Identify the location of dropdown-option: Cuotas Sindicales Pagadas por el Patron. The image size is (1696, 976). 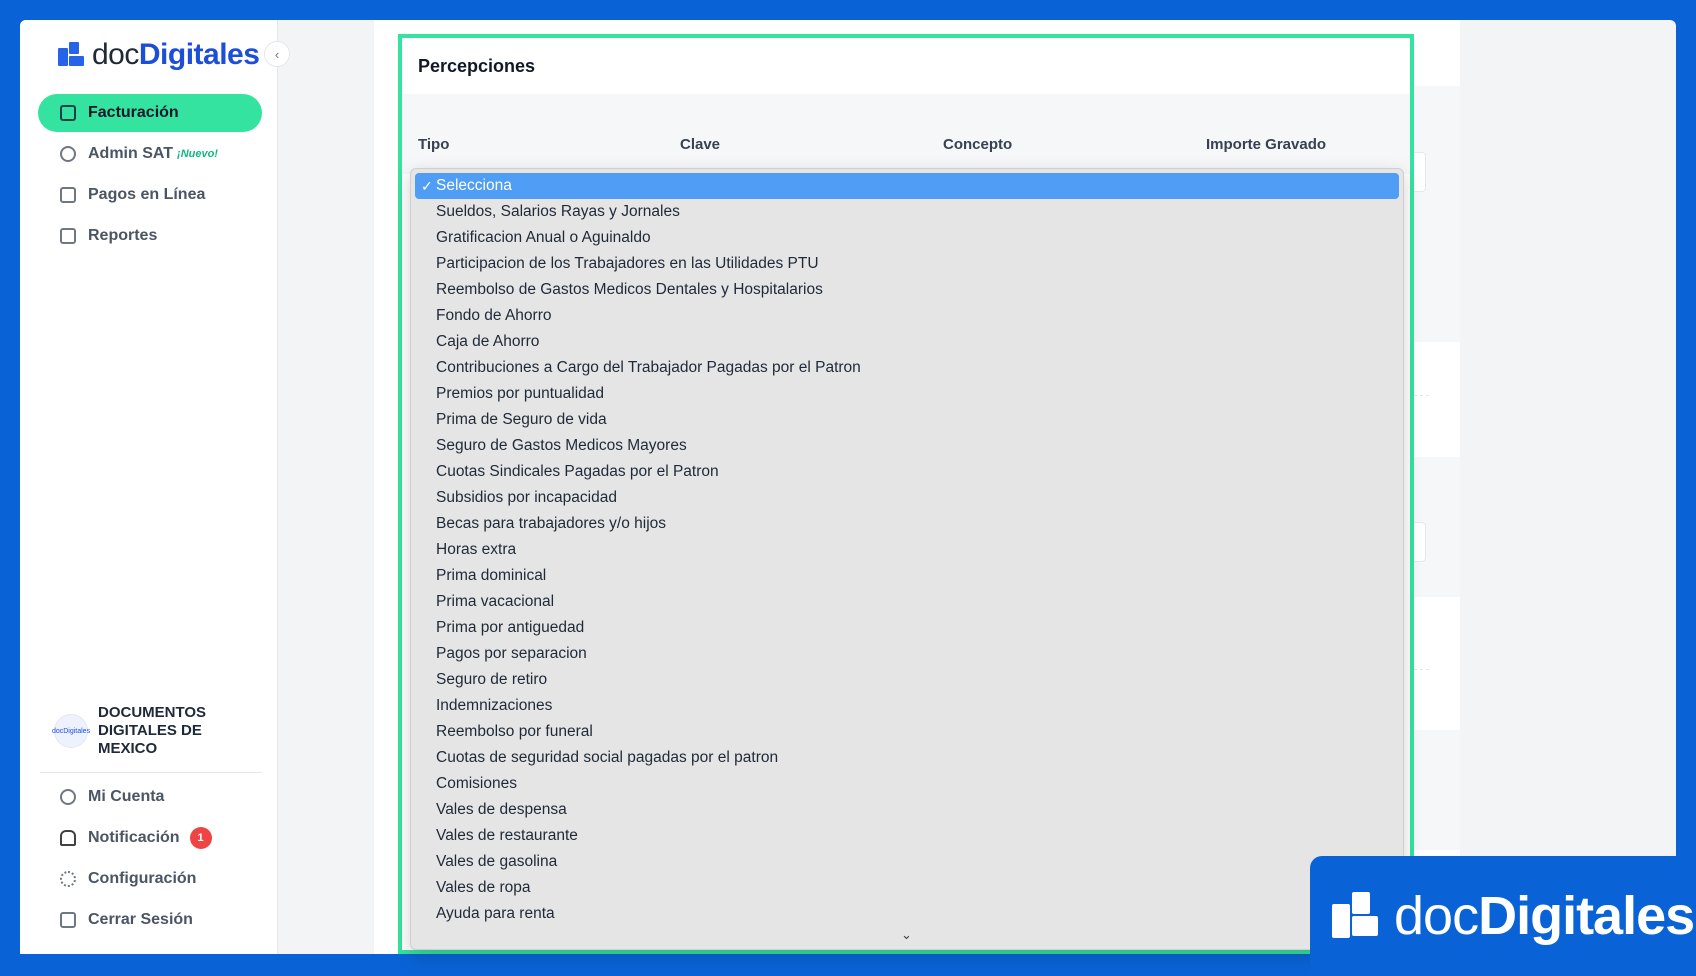
(907, 472).